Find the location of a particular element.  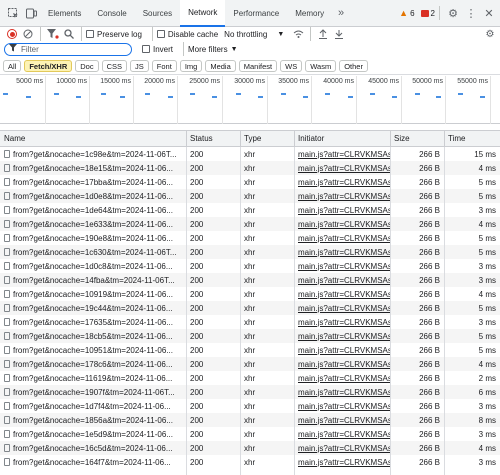

search-button is located at coordinates (69, 34).